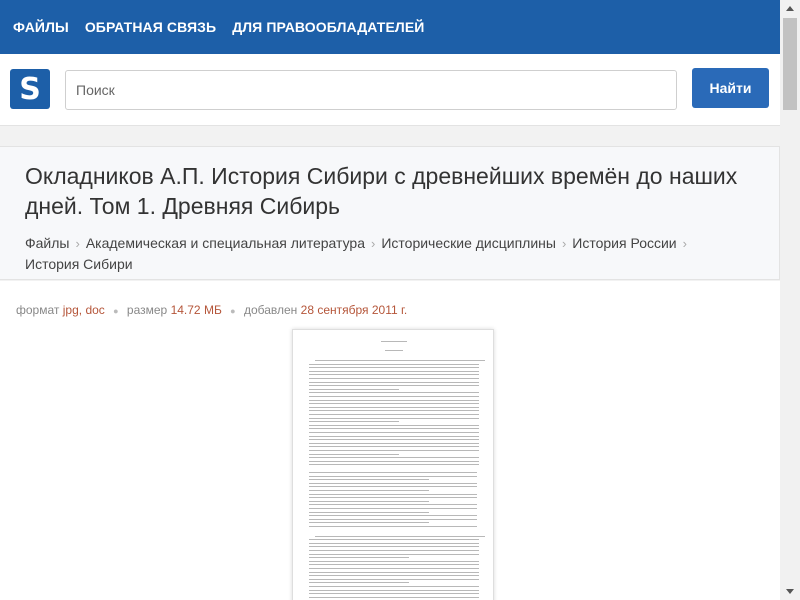  Describe the element at coordinates (41, 27) in the screenshot. I see `nav-files-link: ФАЙЛЫ` at that location.